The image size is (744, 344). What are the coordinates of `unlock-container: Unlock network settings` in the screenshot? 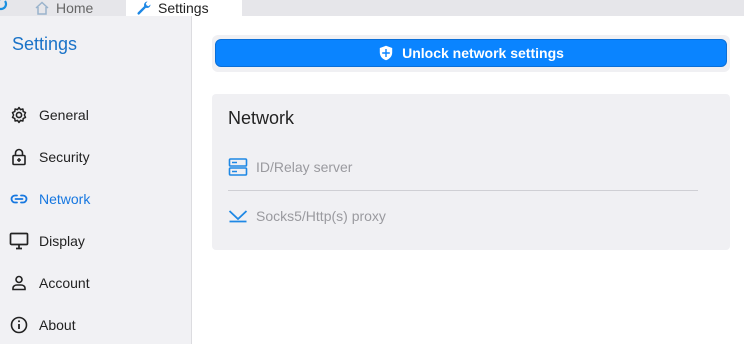 It's located at (471, 53).